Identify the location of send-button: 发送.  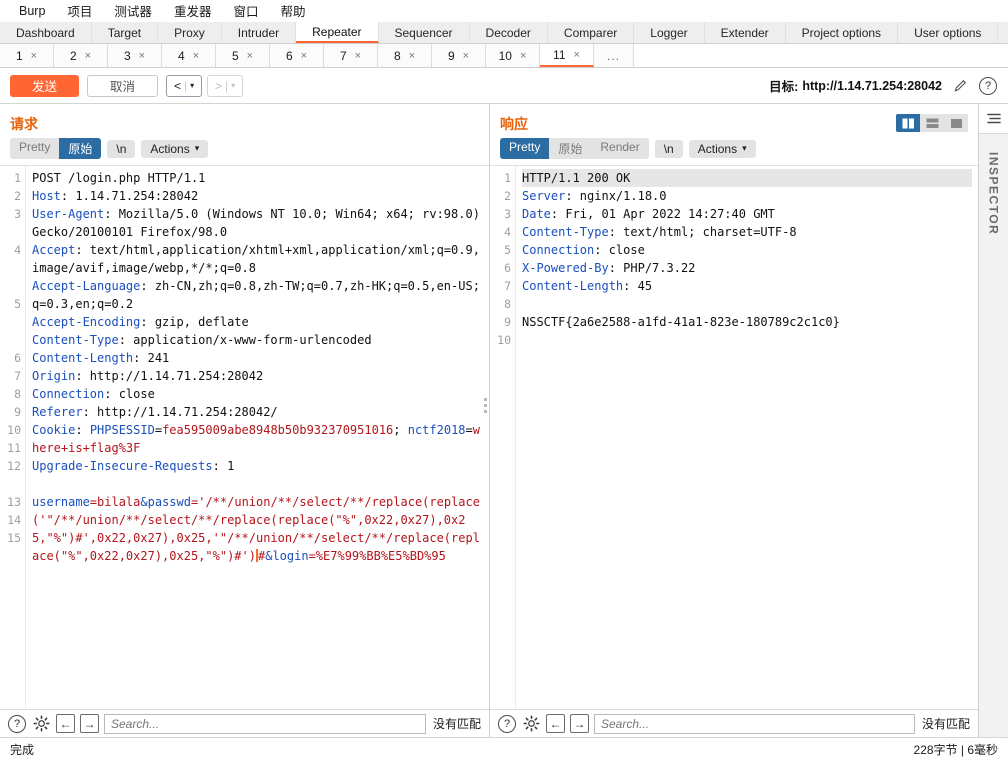
(45, 85).